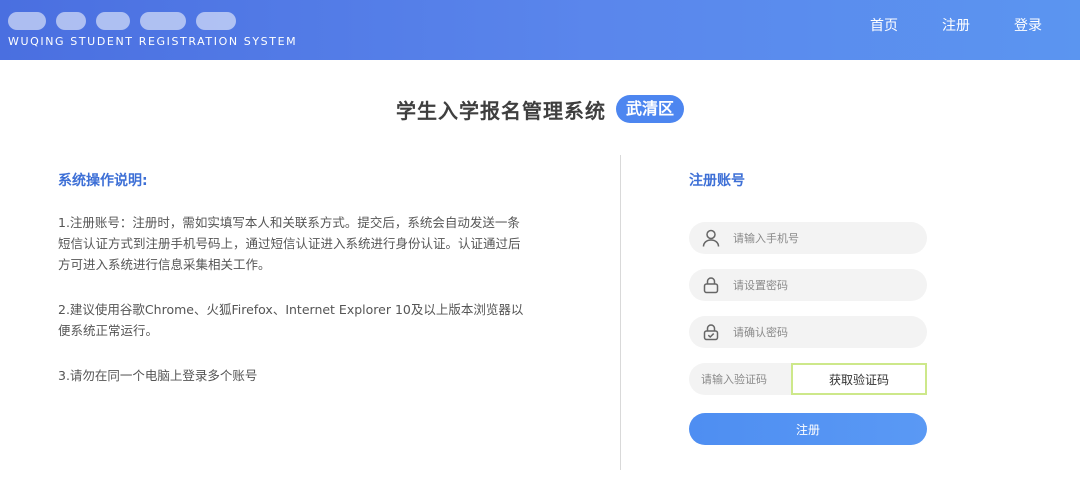  Describe the element at coordinates (133, 21) in the screenshot. I see `logo-mark` at that location.